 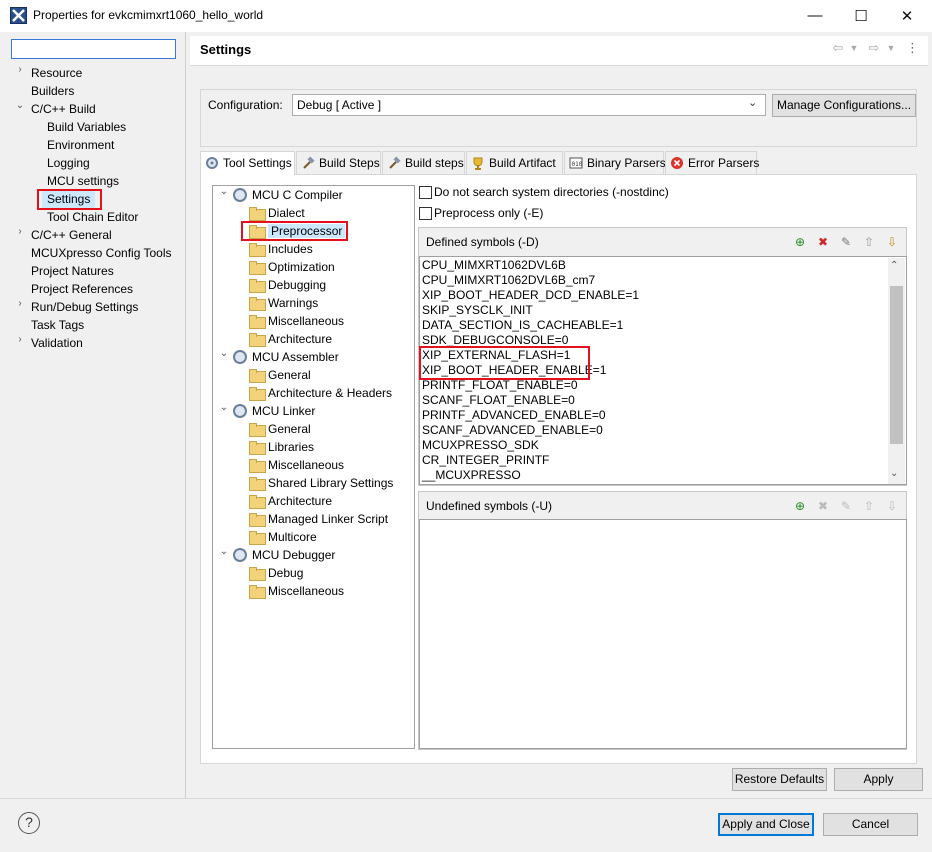 I want to click on symbol-row: XIP_EXTERNAL_FLASH=1, so click(x=496, y=355).